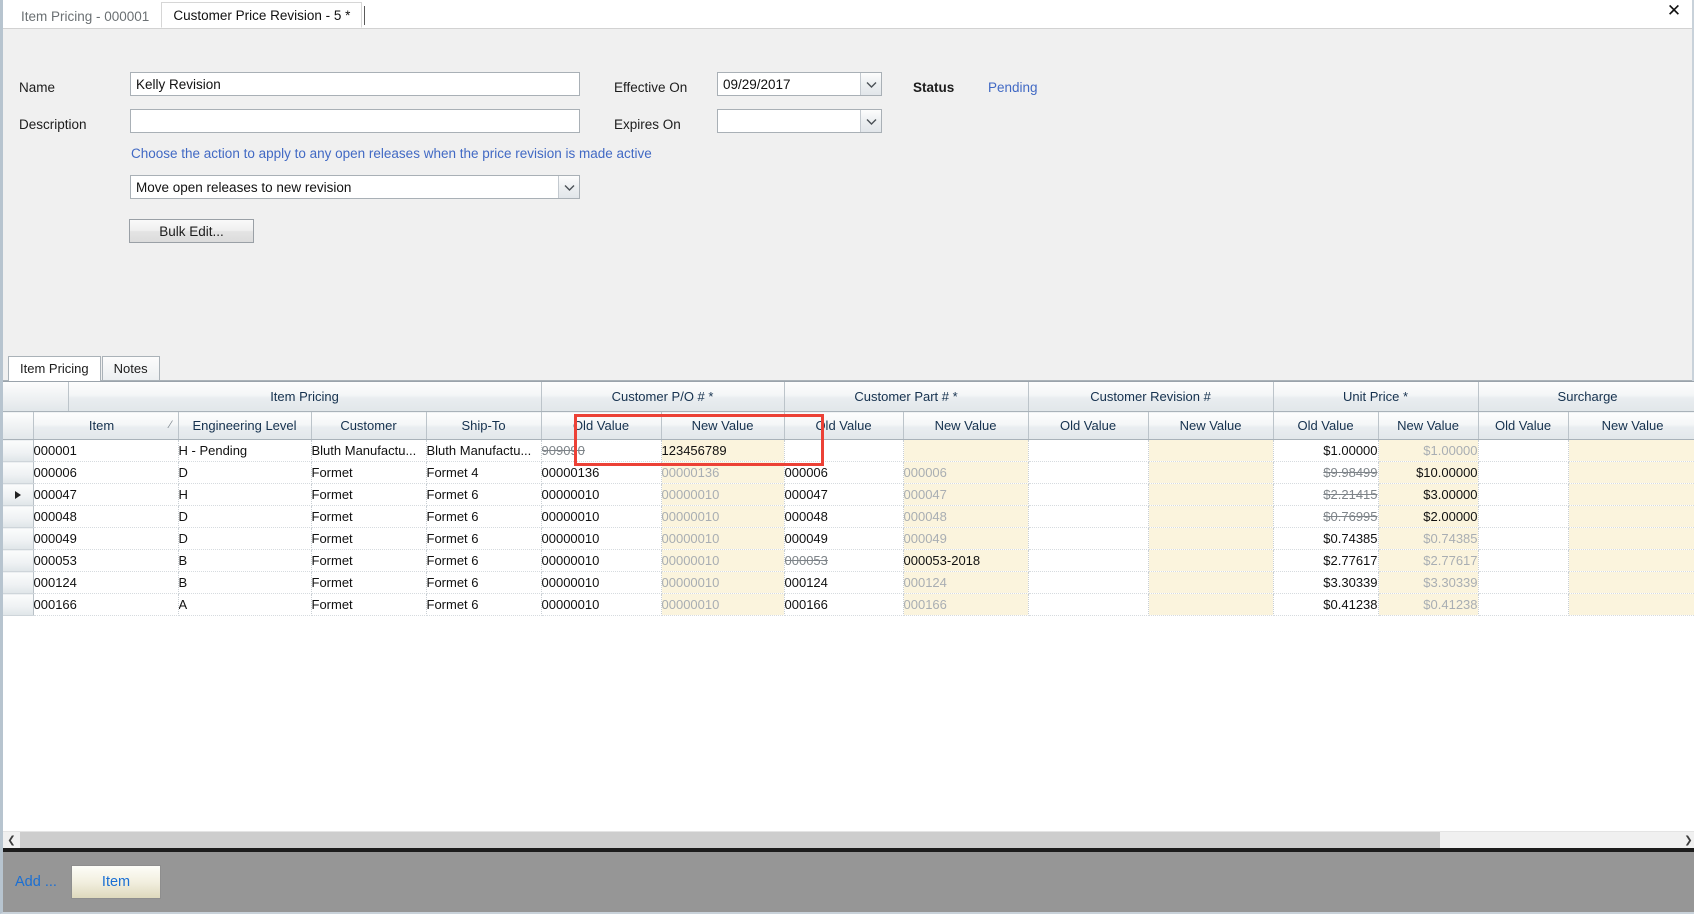 This screenshot has width=1694, height=914. What do you see at coordinates (844, 560) in the screenshot?
I see `cell-part-old-value: 000053` at bounding box center [844, 560].